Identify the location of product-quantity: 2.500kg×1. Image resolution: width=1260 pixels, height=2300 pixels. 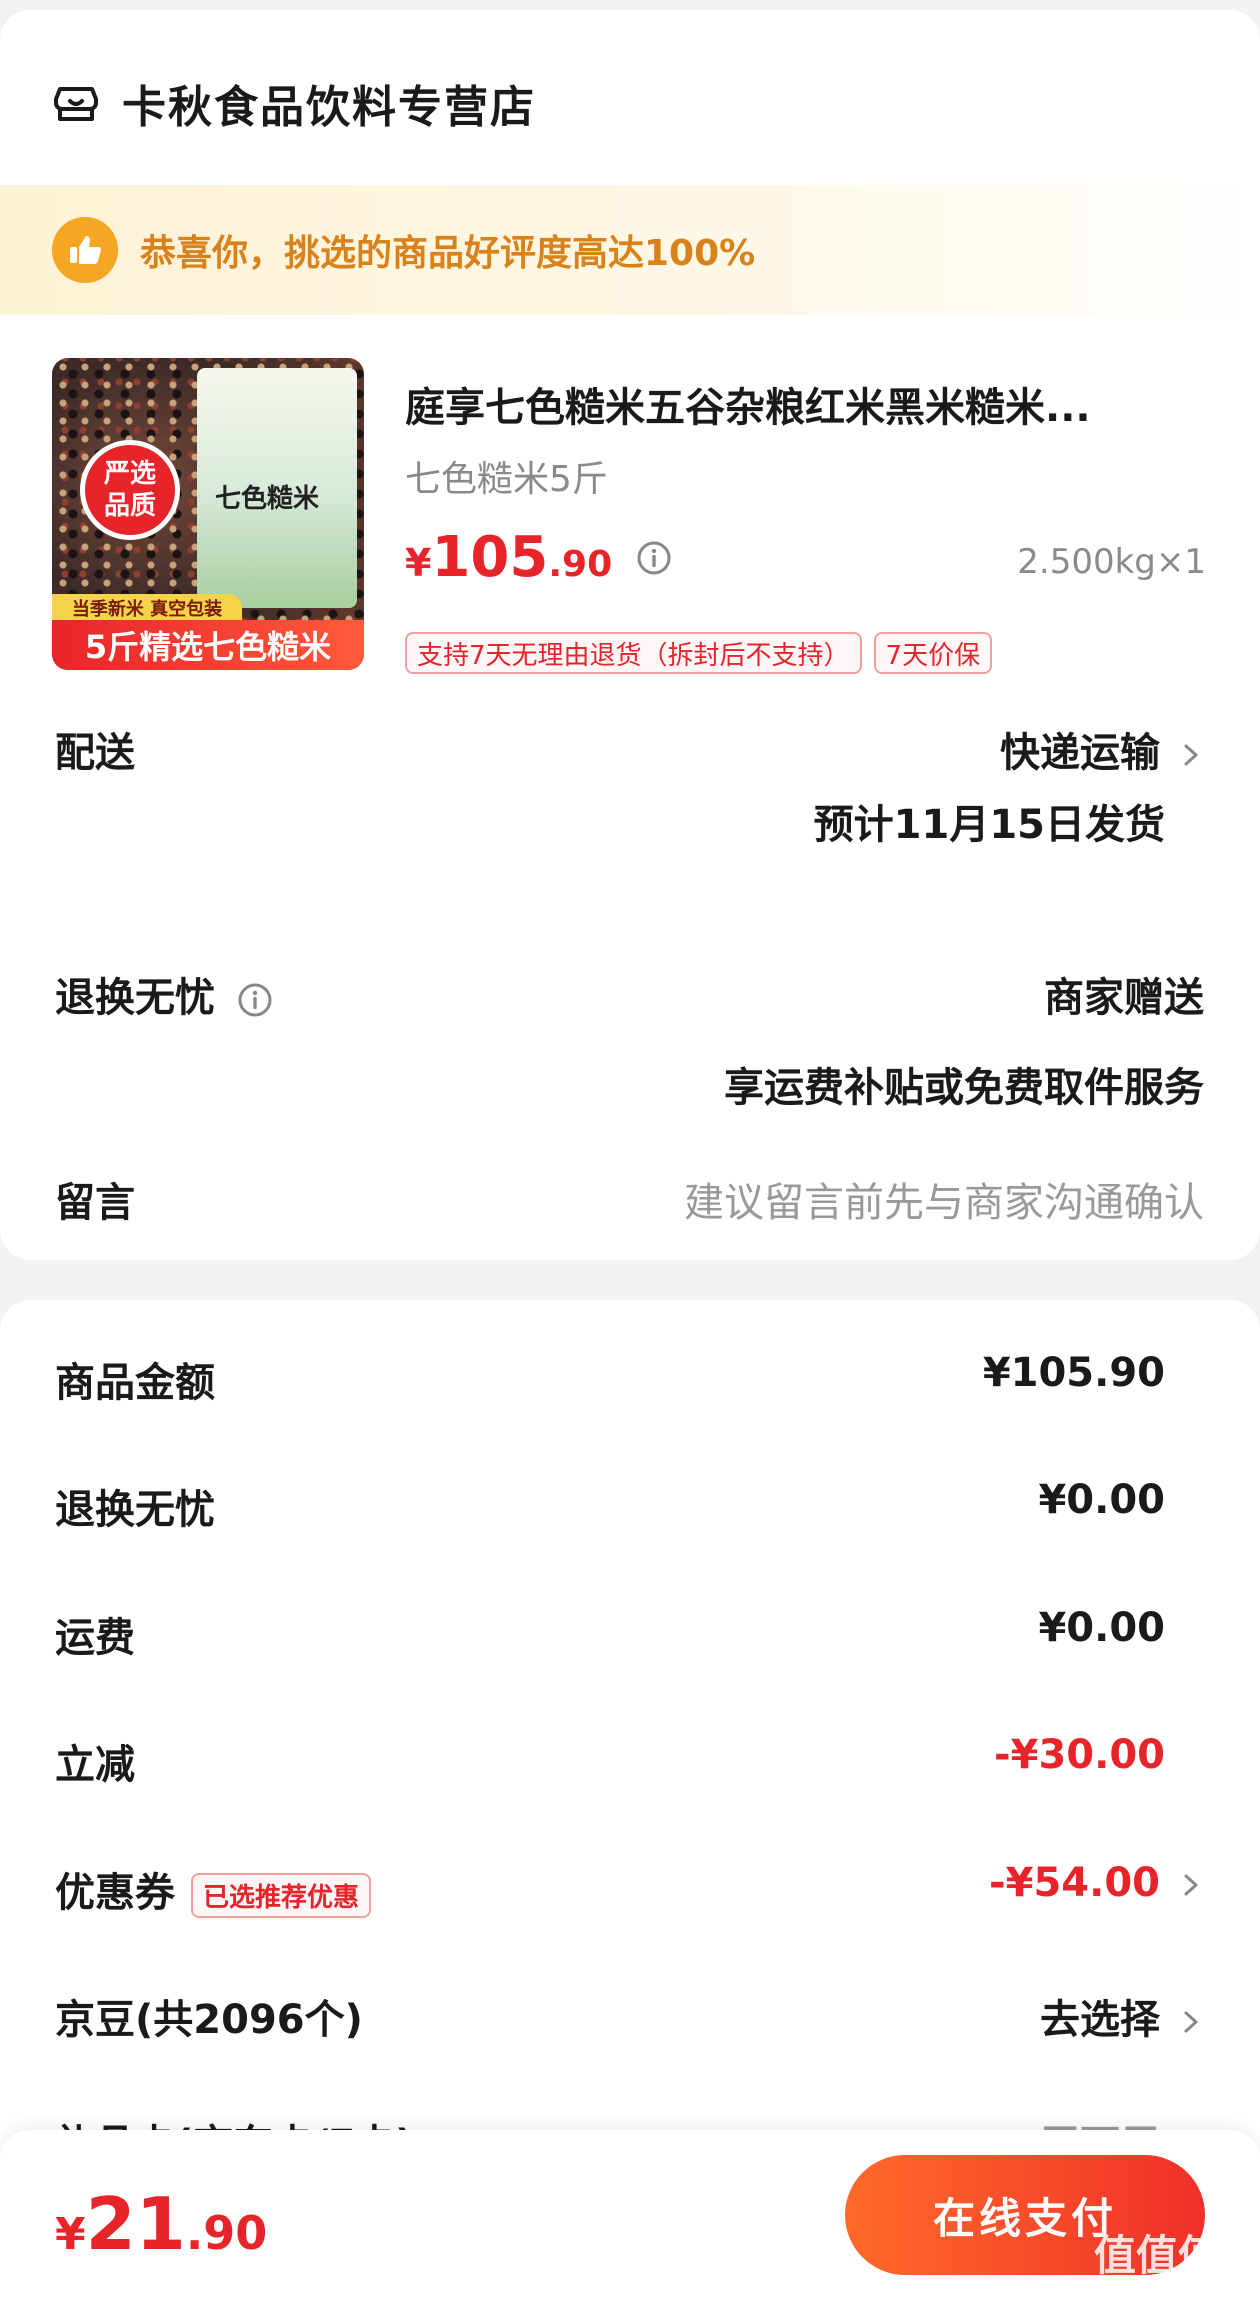
(1111, 562).